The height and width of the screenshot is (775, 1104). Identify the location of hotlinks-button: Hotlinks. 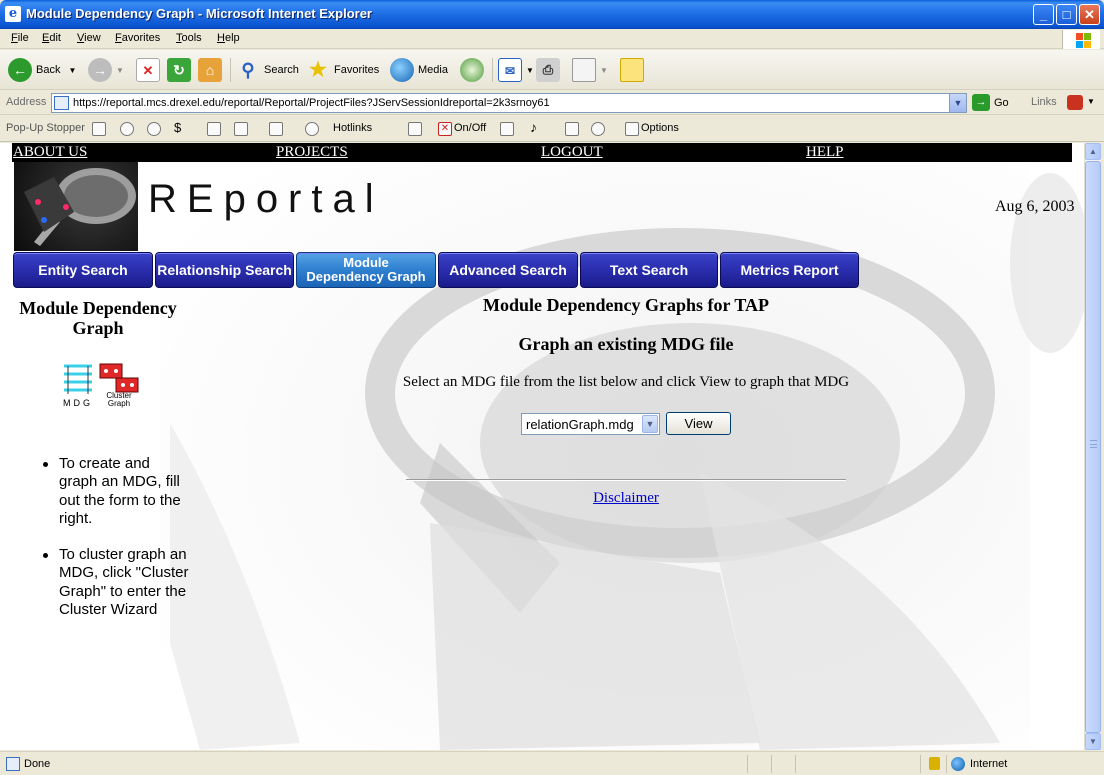
(352, 128).